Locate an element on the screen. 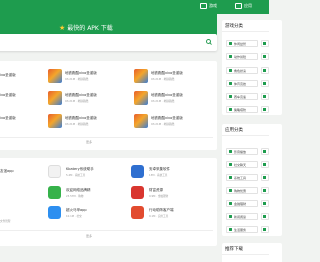  apps-more-link: 更多 is located at coordinates (89, 236).